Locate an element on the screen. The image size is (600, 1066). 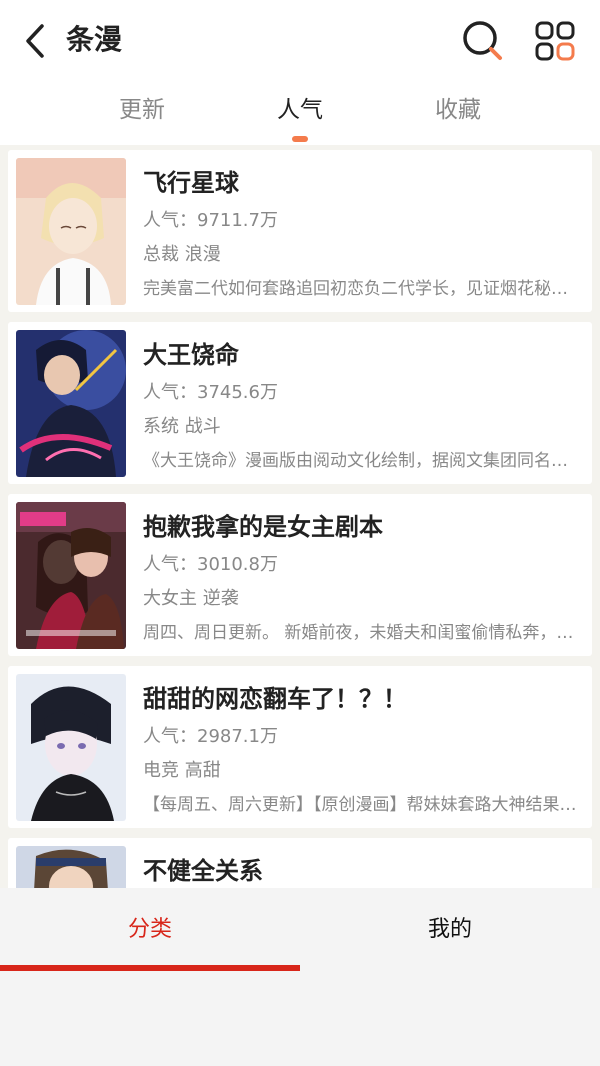
comic-description: 周四、周日更新。 新婚前夜，未婚夫和闺蜜偷情私奔，她被推下高楼 is located at coordinates (360, 633).